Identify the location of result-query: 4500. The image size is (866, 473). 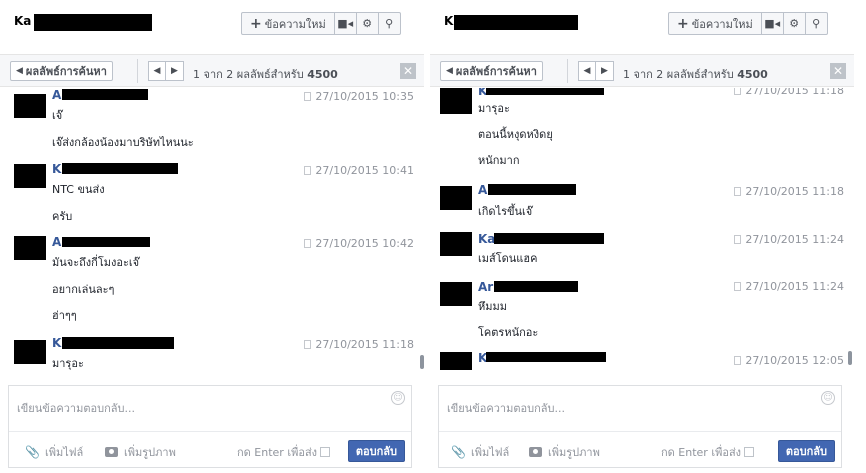
(752, 74).